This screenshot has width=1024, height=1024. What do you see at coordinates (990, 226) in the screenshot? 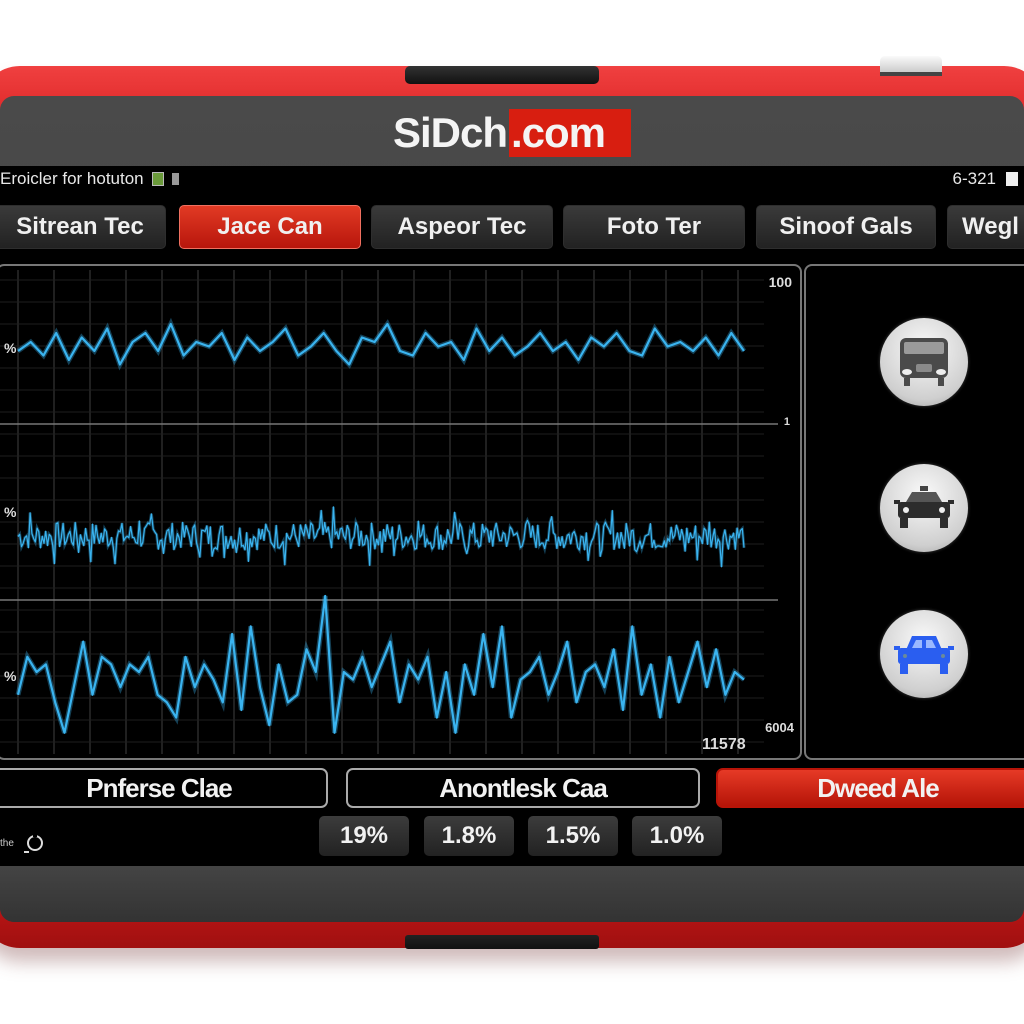
I see `tab-label: Wegl` at bounding box center [990, 226].